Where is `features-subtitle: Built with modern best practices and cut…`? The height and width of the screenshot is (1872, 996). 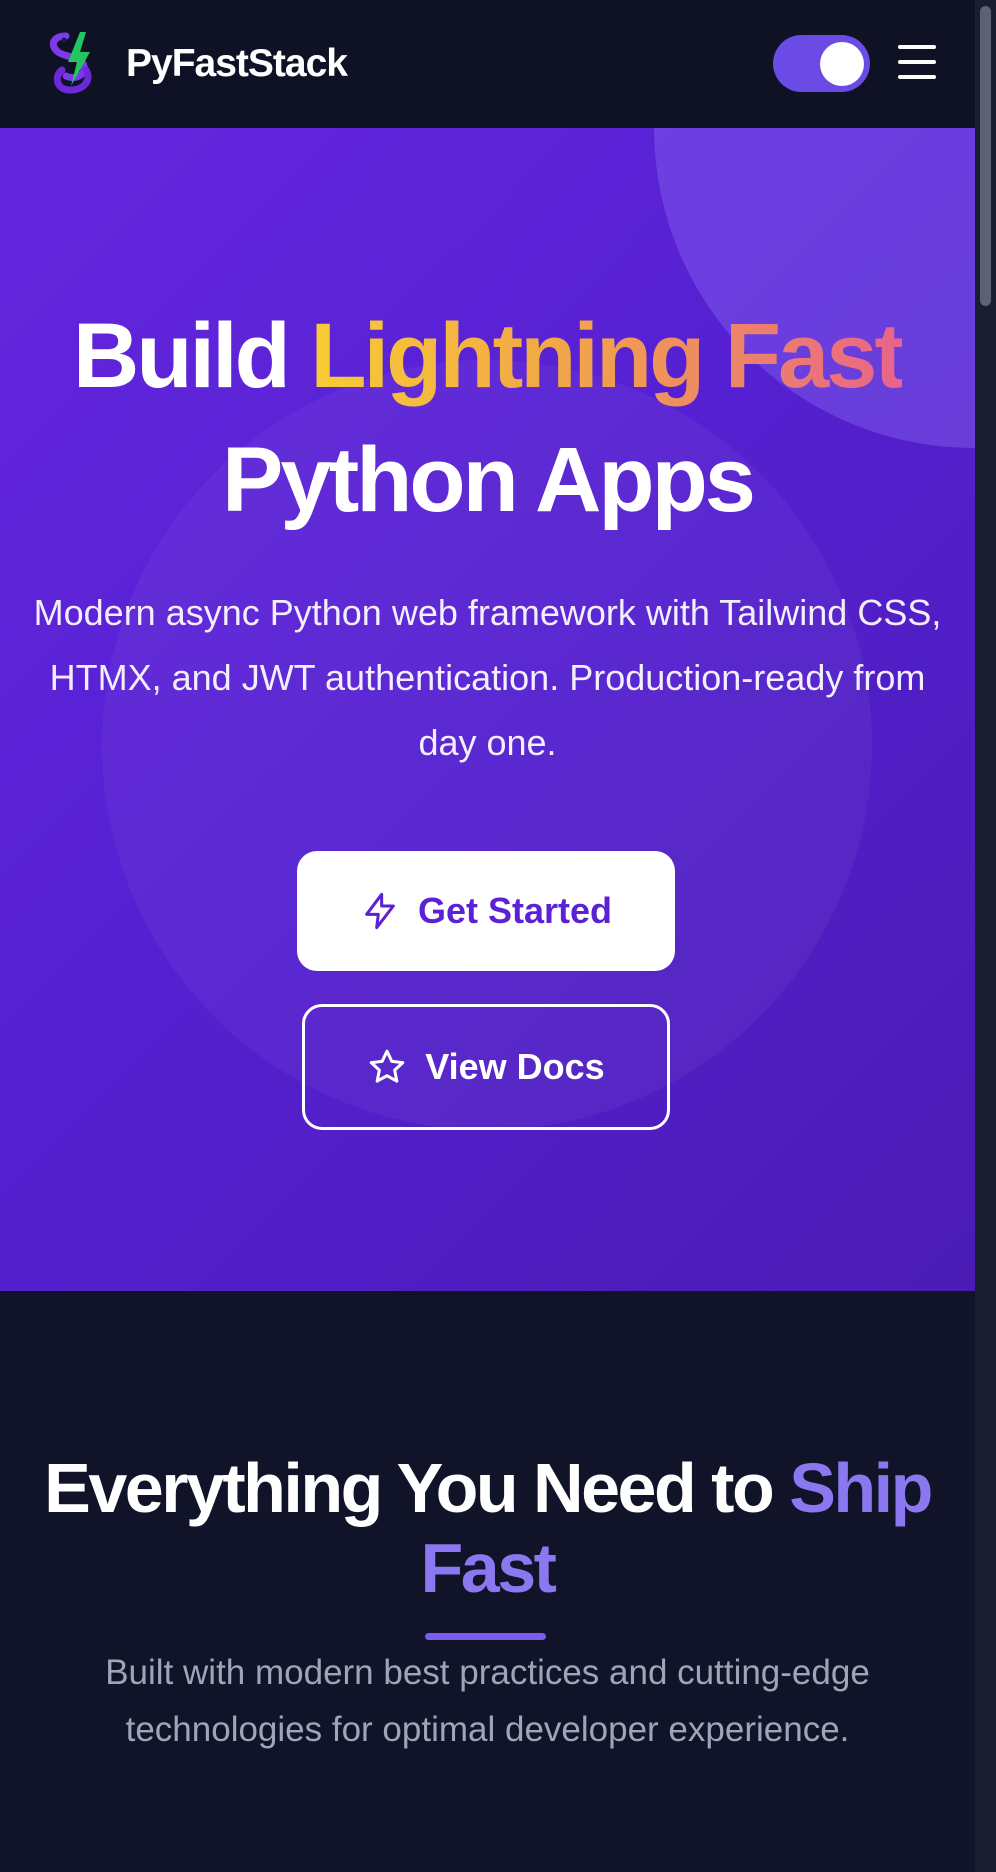
features-subtitle: Built with modern best practices and cut… is located at coordinates (487, 1701).